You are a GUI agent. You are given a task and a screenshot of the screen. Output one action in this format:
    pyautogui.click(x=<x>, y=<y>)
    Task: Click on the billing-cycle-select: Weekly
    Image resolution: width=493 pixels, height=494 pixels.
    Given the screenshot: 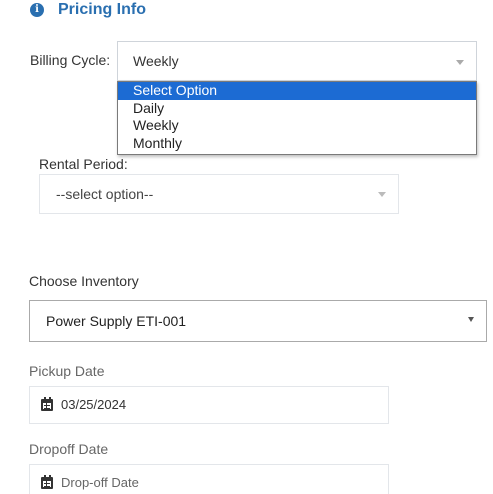 What is the action you would take?
    pyautogui.click(x=297, y=61)
    